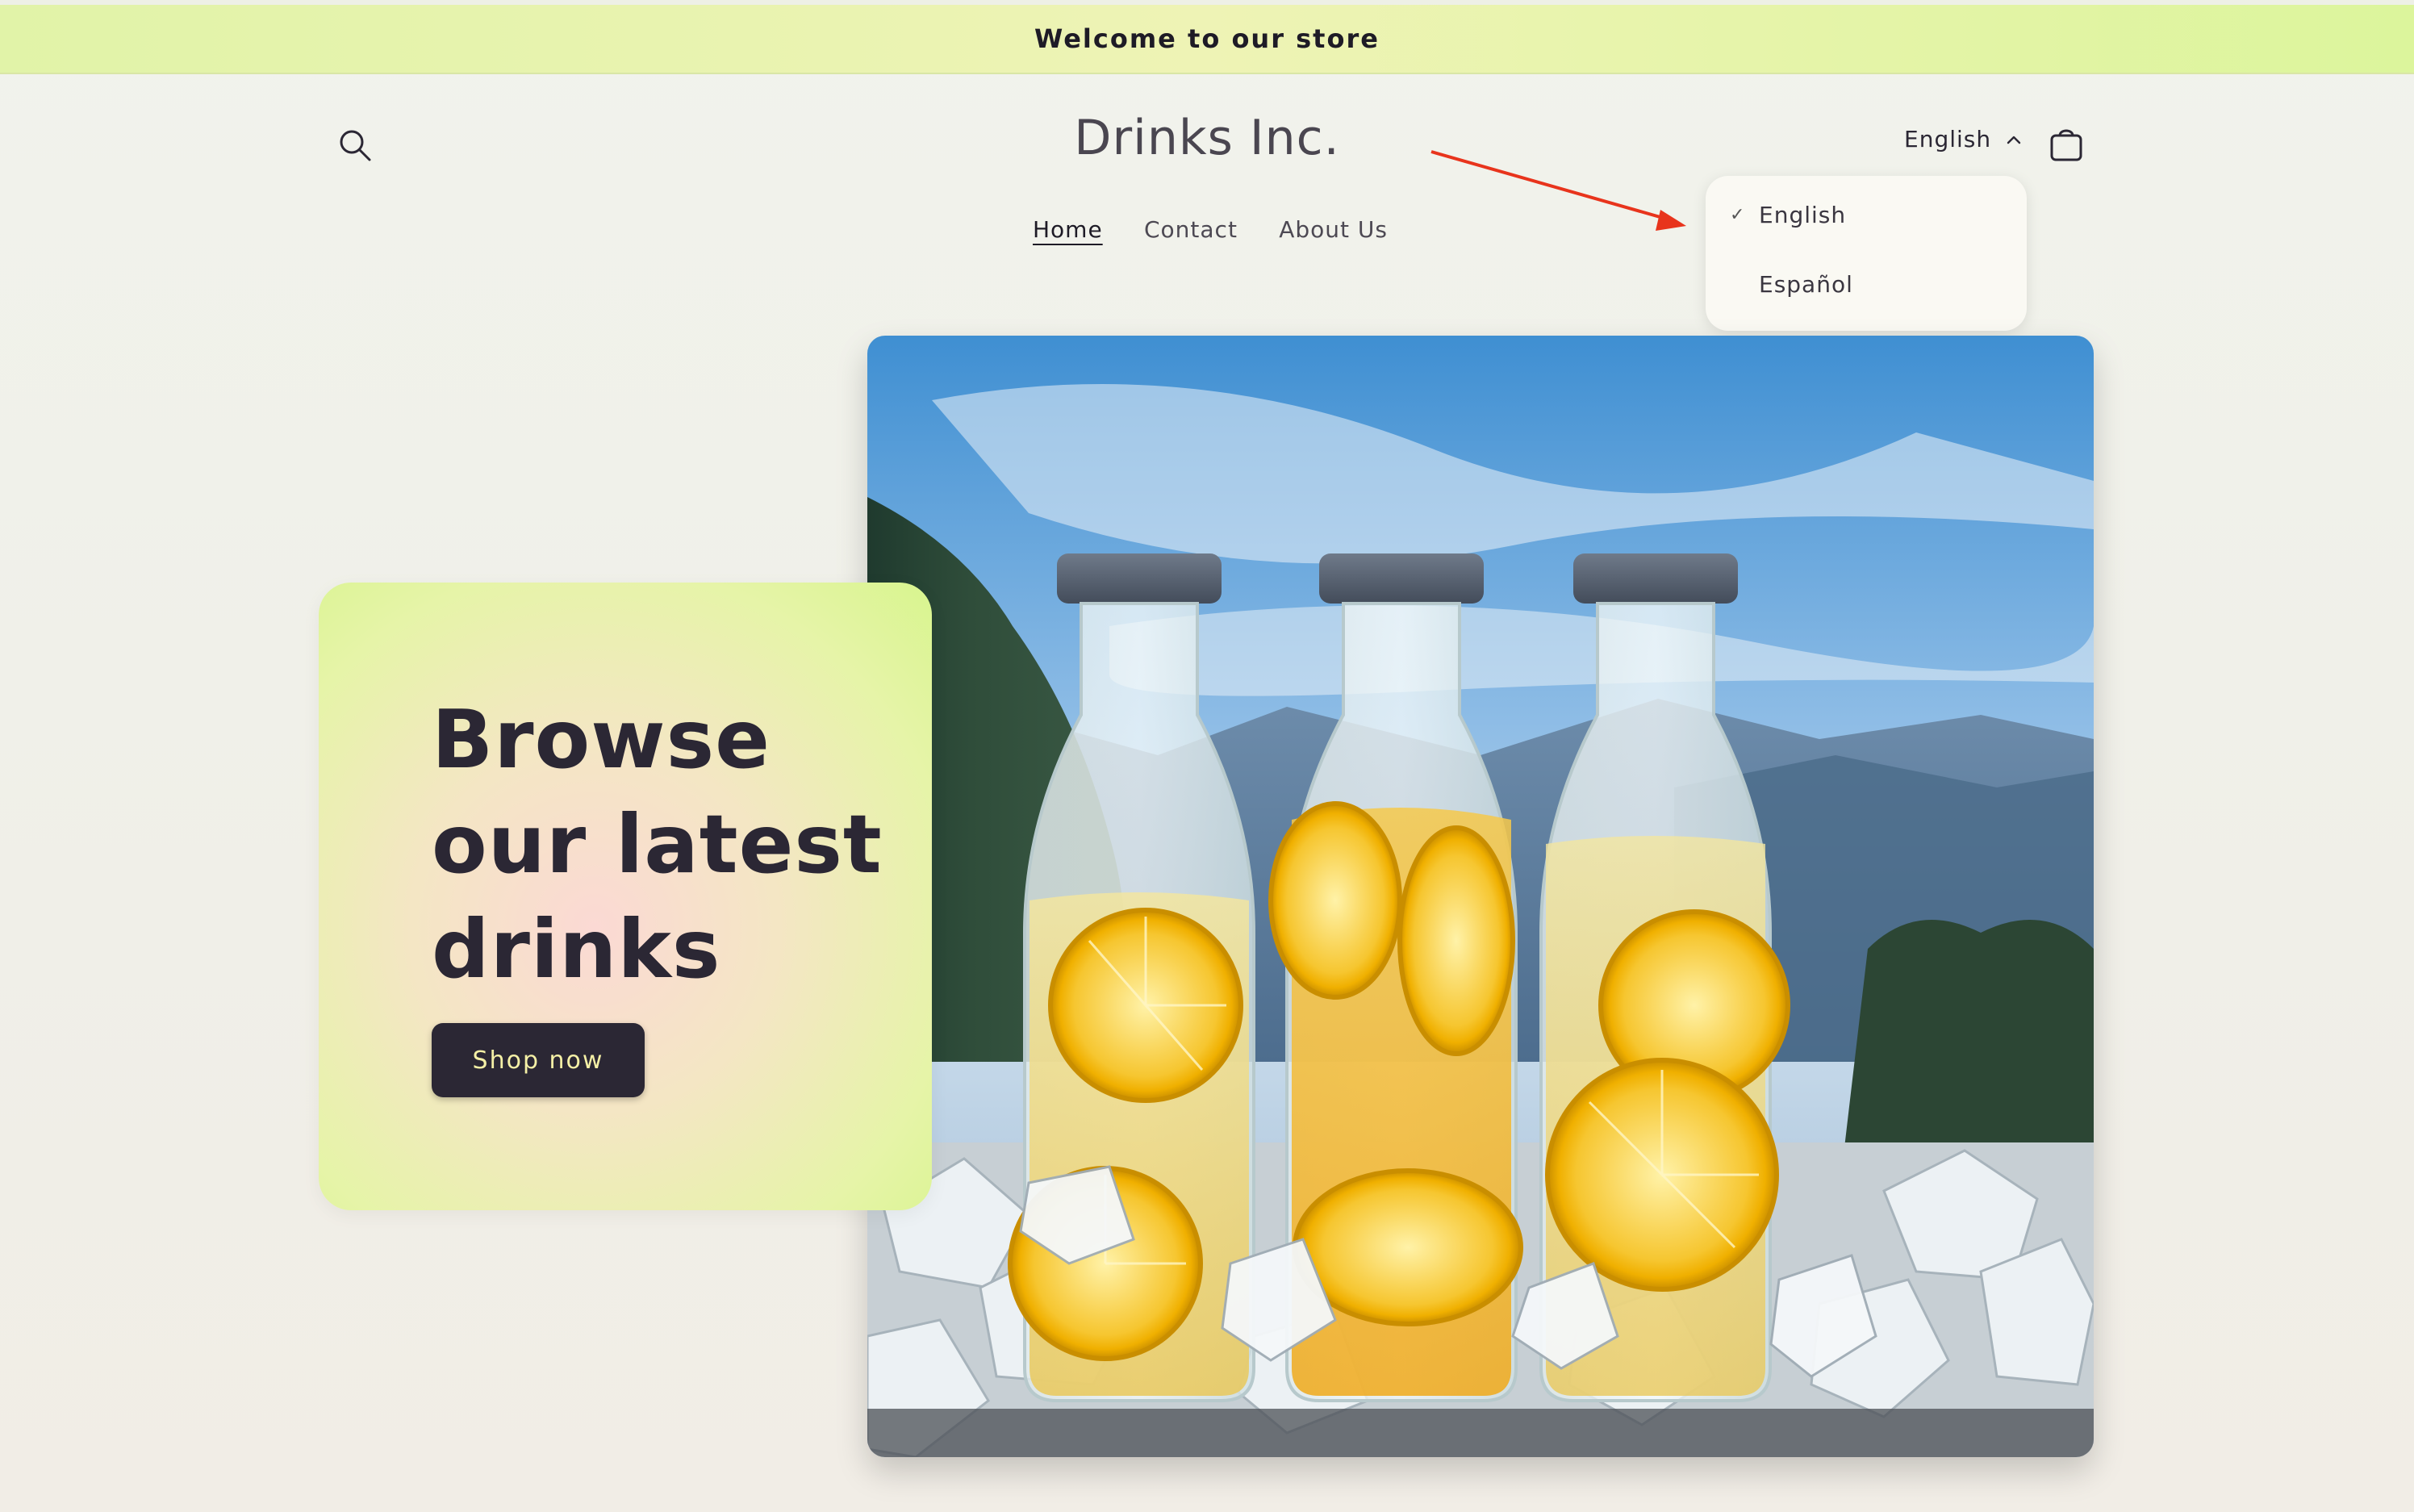 The width and height of the screenshot is (2414, 1512). I want to click on language-dropdown: ✓ English Español, so click(1866, 253).